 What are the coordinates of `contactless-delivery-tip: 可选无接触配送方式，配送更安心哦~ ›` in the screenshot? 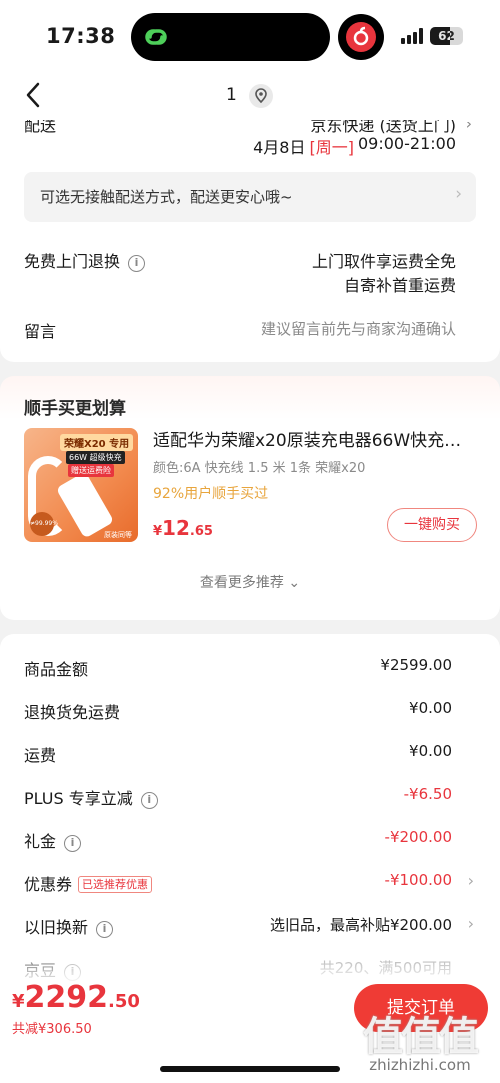 It's located at (250, 197).